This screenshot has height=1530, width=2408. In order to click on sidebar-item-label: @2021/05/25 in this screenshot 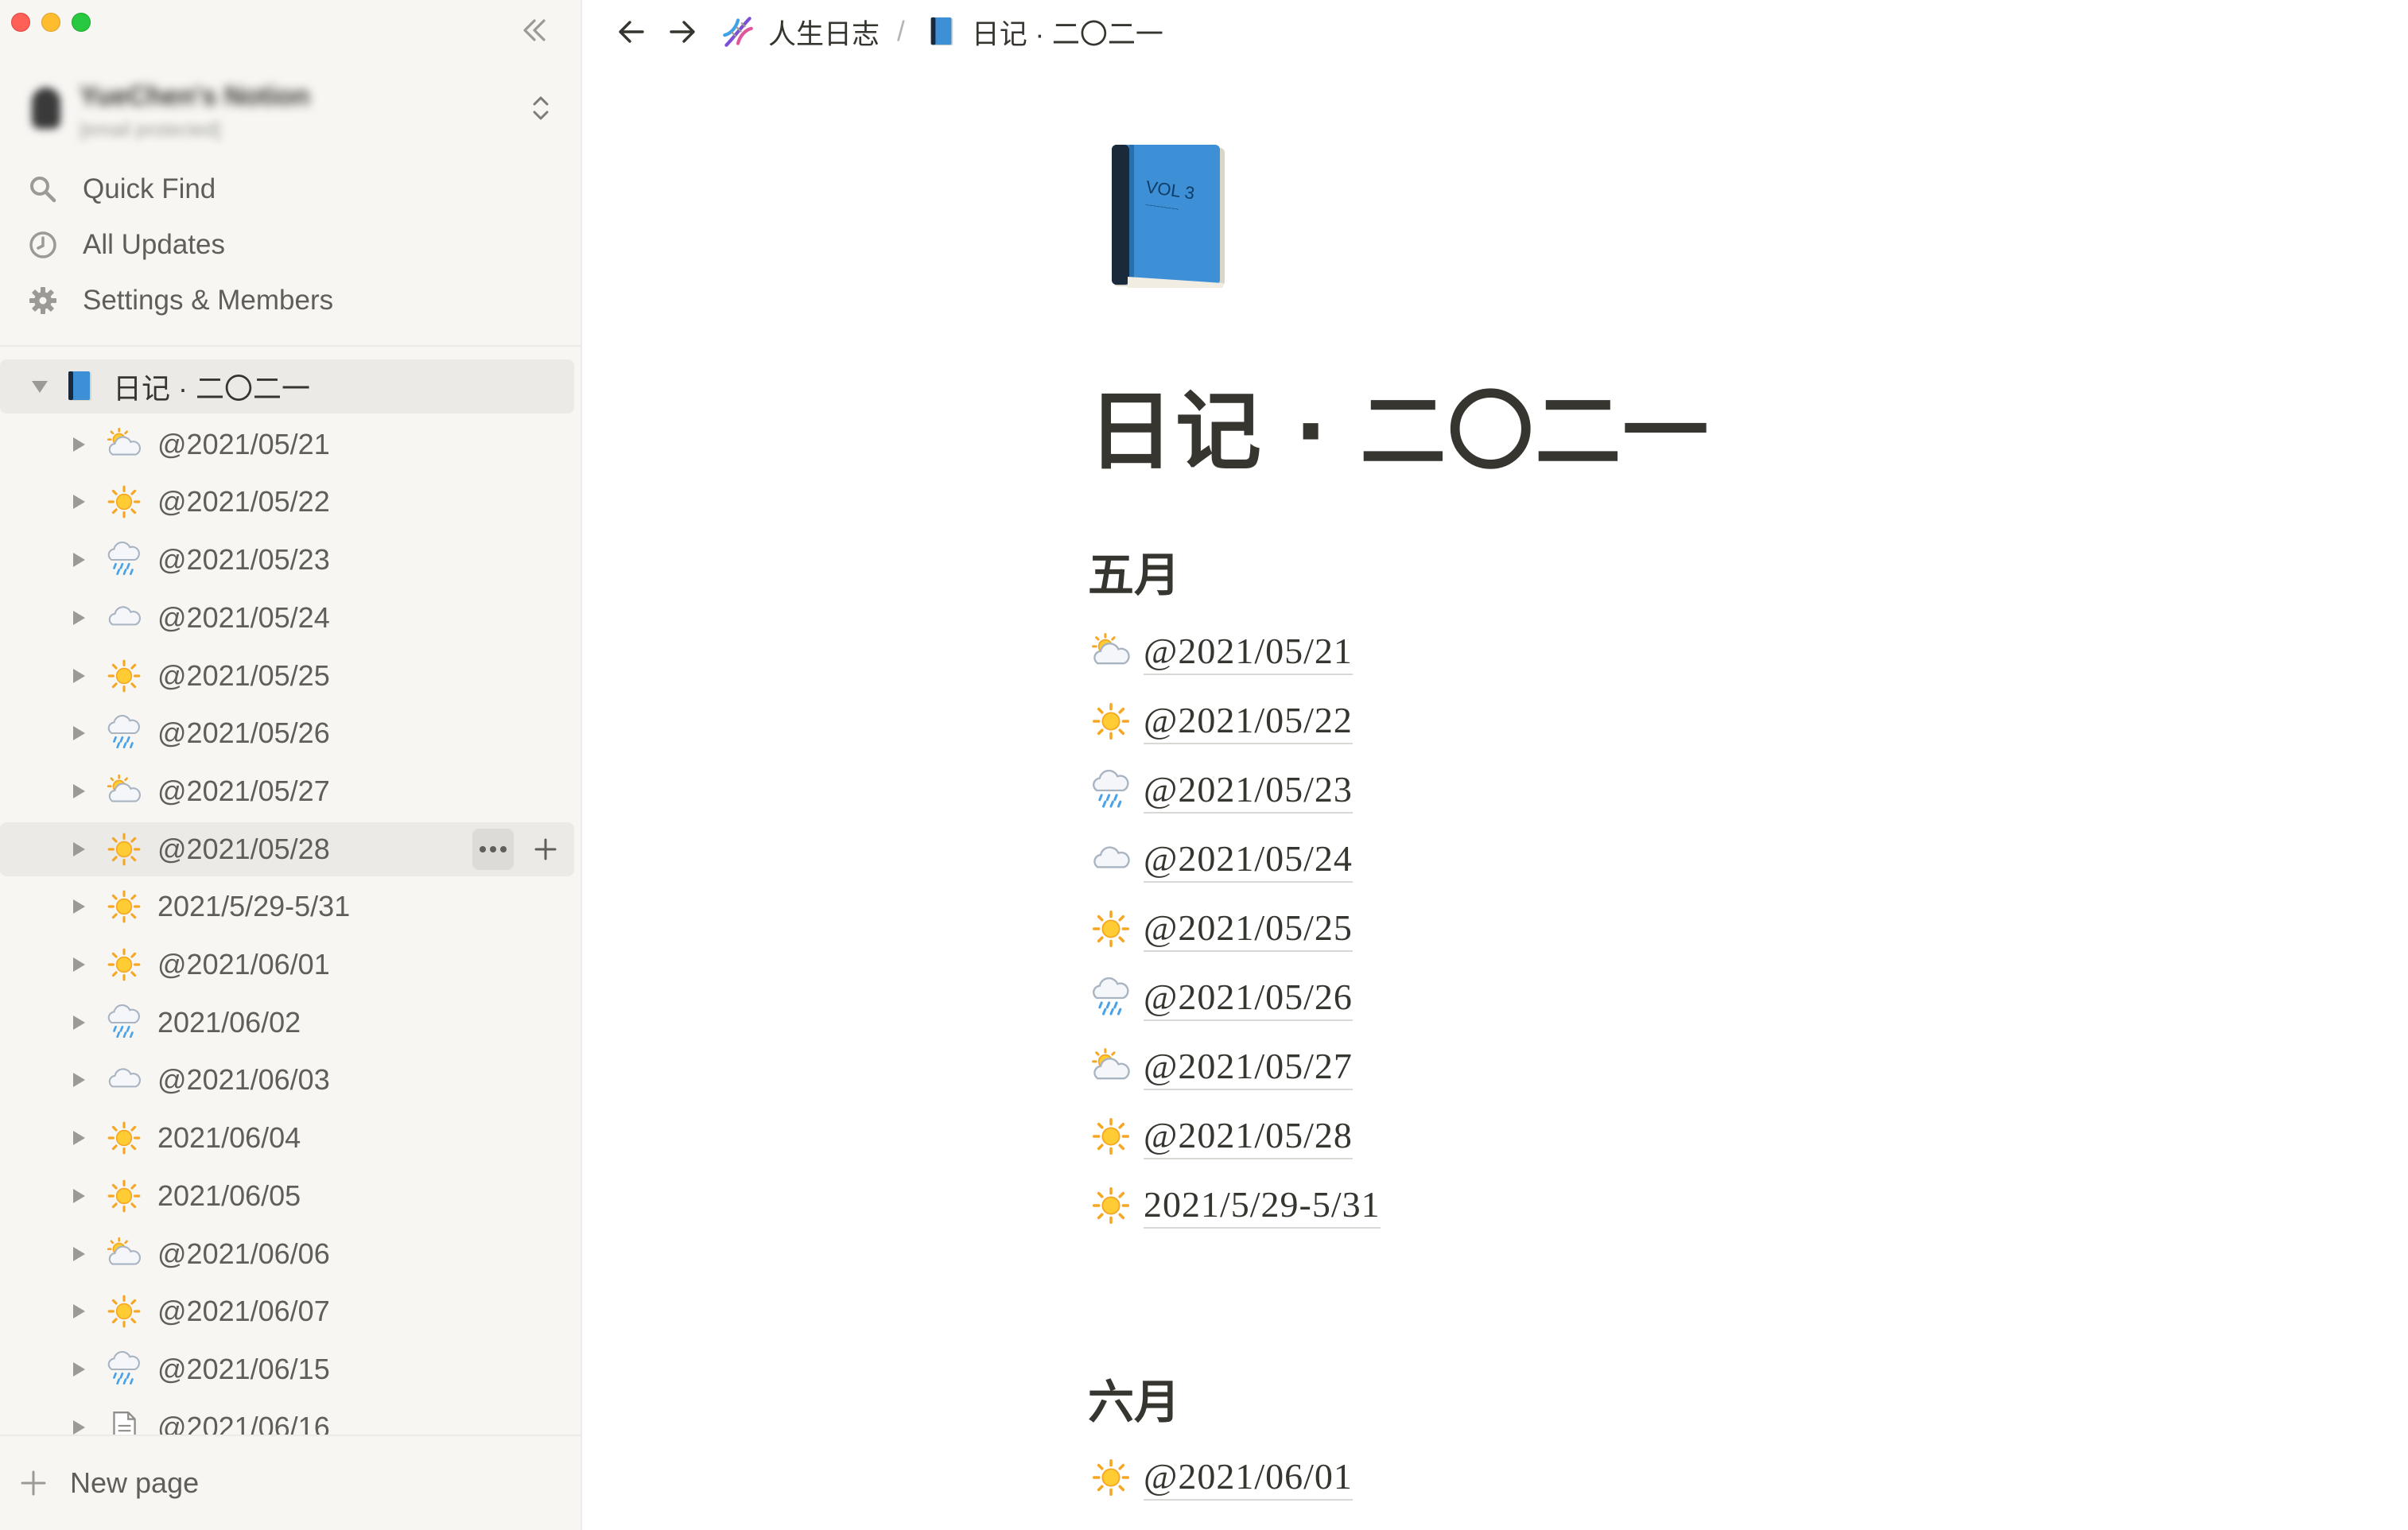, I will do `click(243, 675)`.